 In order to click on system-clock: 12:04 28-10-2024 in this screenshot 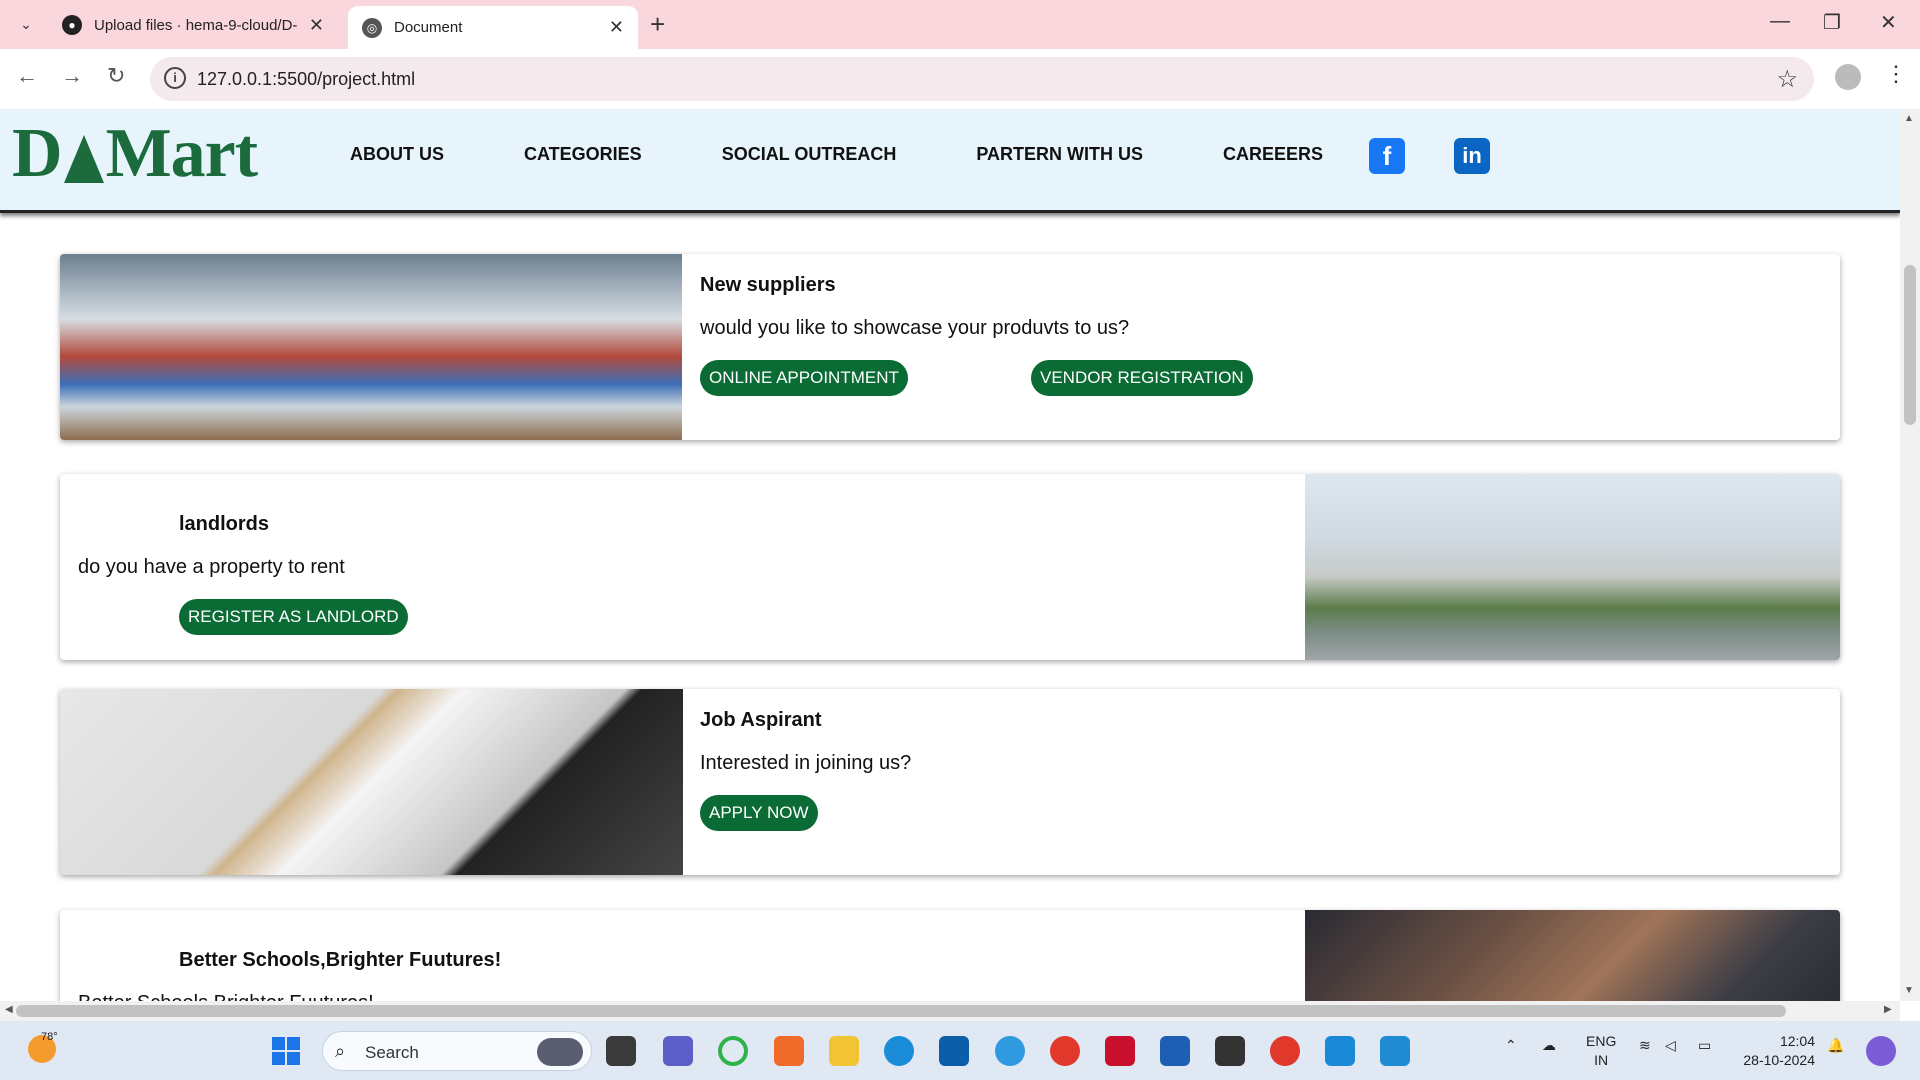, I will do `click(1774, 1051)`.